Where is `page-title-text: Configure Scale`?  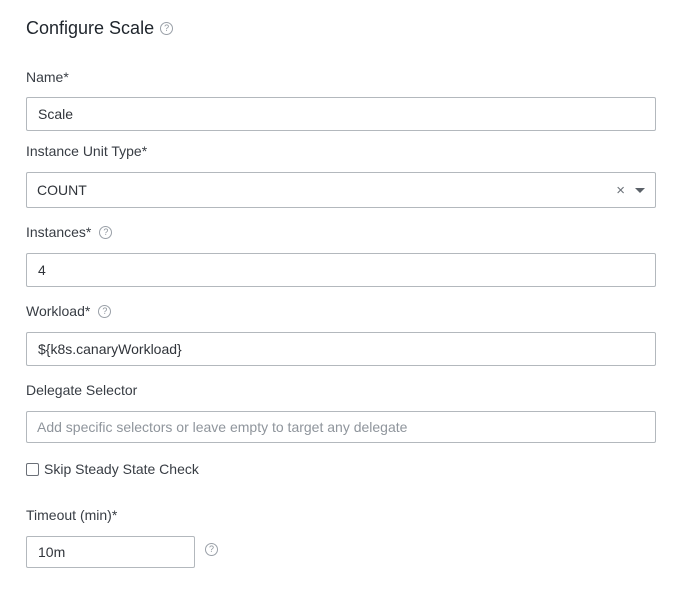 page-title-text: Configure Scale is located at coordinates (90, 28).